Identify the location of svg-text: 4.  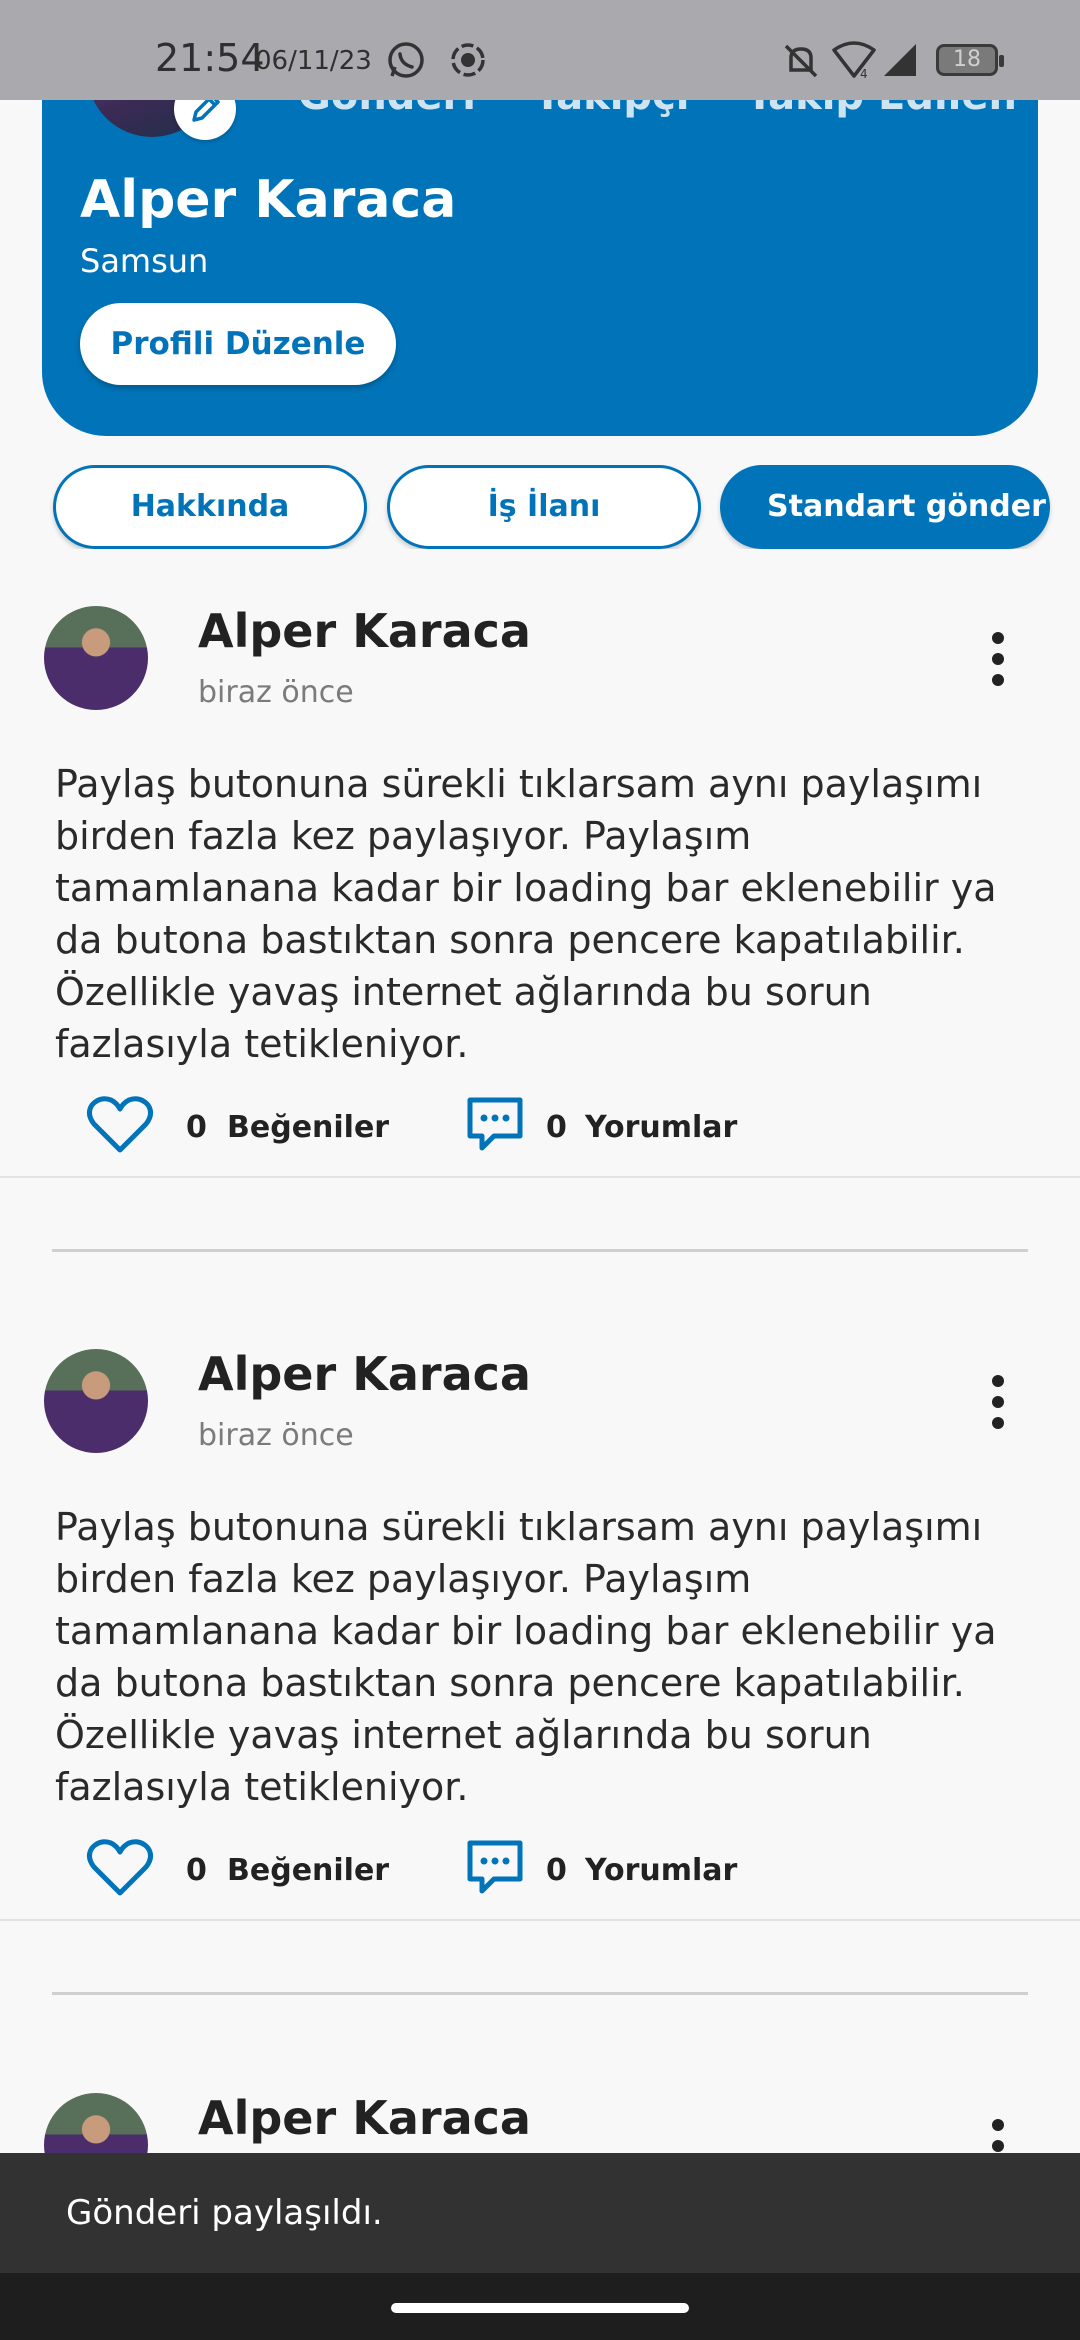
(864, 73).